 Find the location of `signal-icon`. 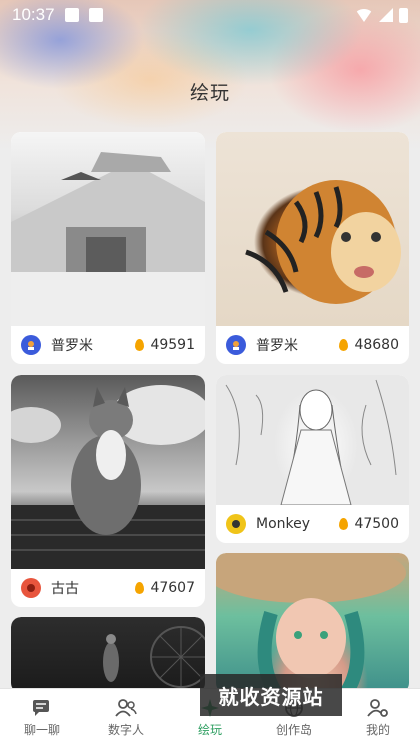

signal-icon is located at coordinates (386, 15).